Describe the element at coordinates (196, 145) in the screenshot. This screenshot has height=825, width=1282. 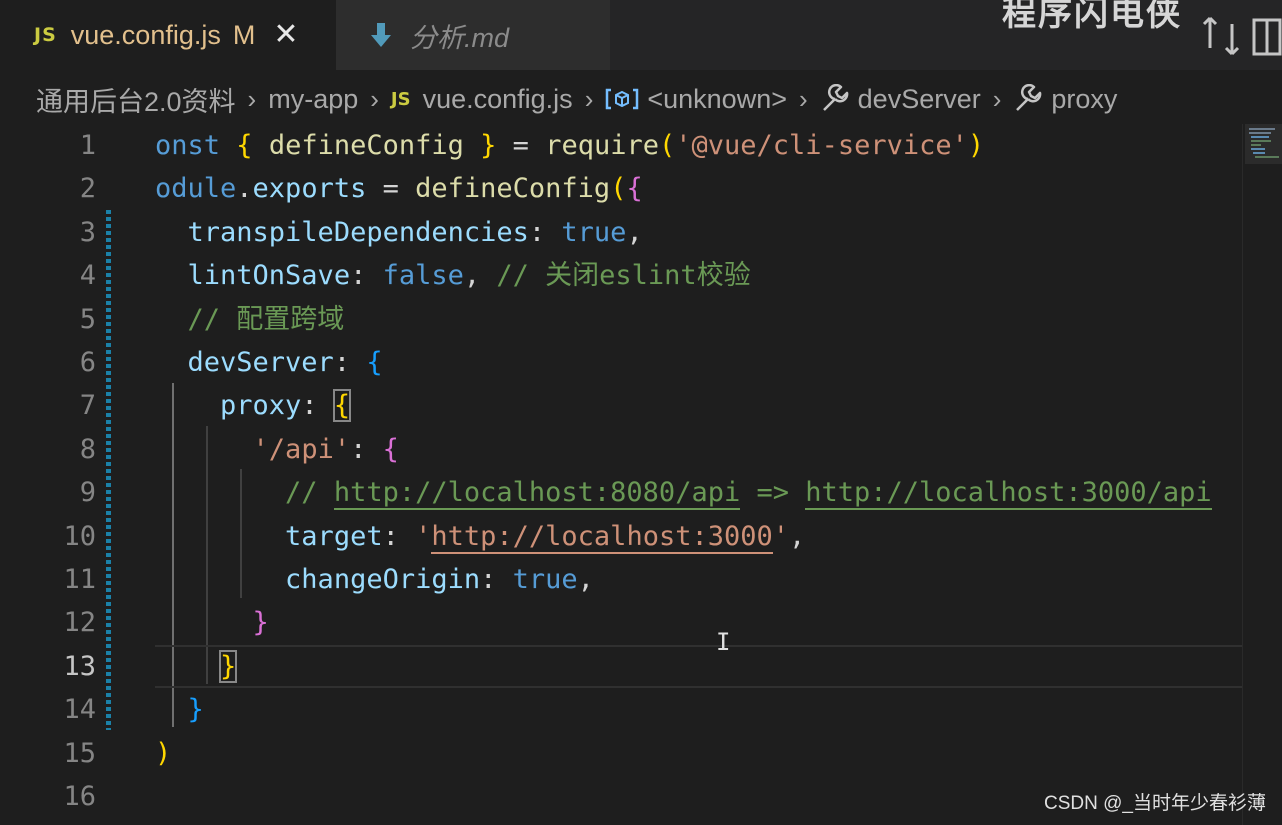
I see `code-token: onst` at that location.